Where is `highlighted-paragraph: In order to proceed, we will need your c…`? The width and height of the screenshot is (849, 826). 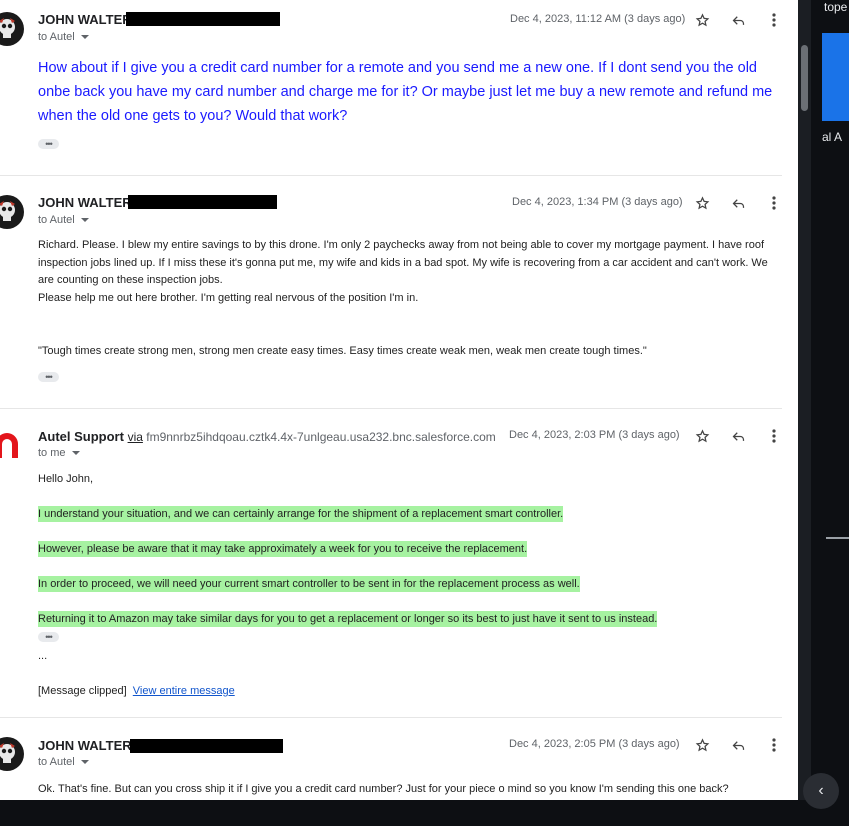
highlighted-paragraph: In order to proceed, we will need your c… is located at coordinates (309, 584).